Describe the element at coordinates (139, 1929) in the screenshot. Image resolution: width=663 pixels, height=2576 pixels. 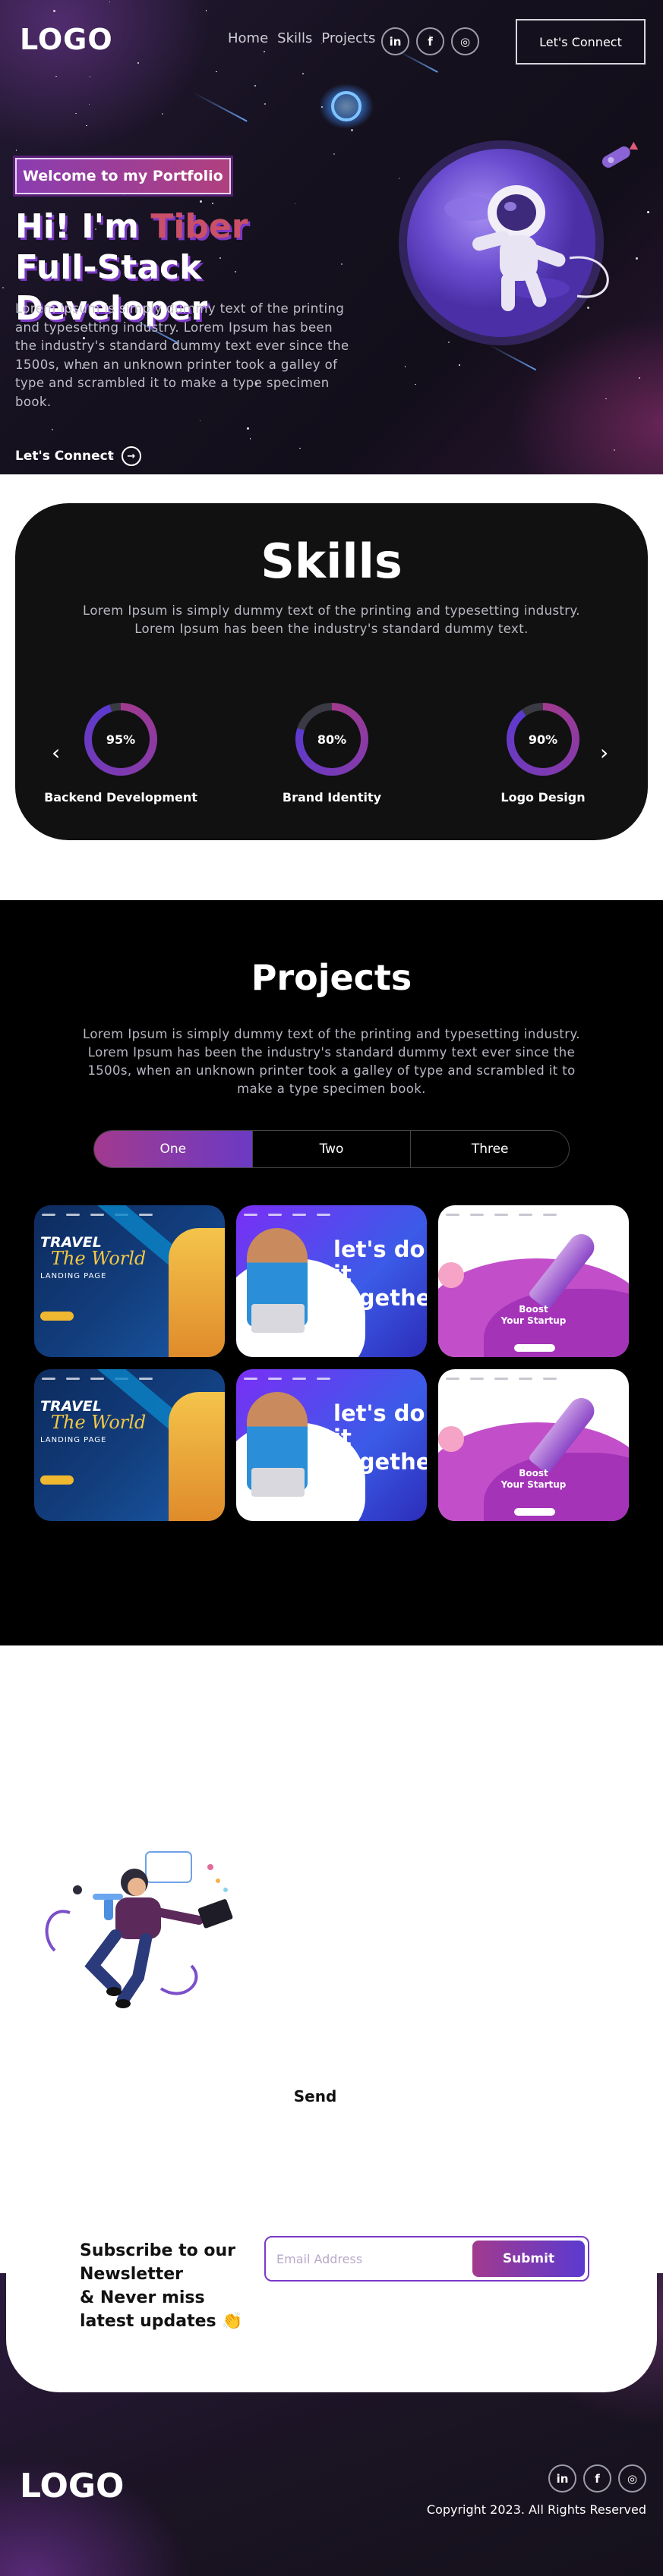
I see `floating-developer-illustration` at that location.